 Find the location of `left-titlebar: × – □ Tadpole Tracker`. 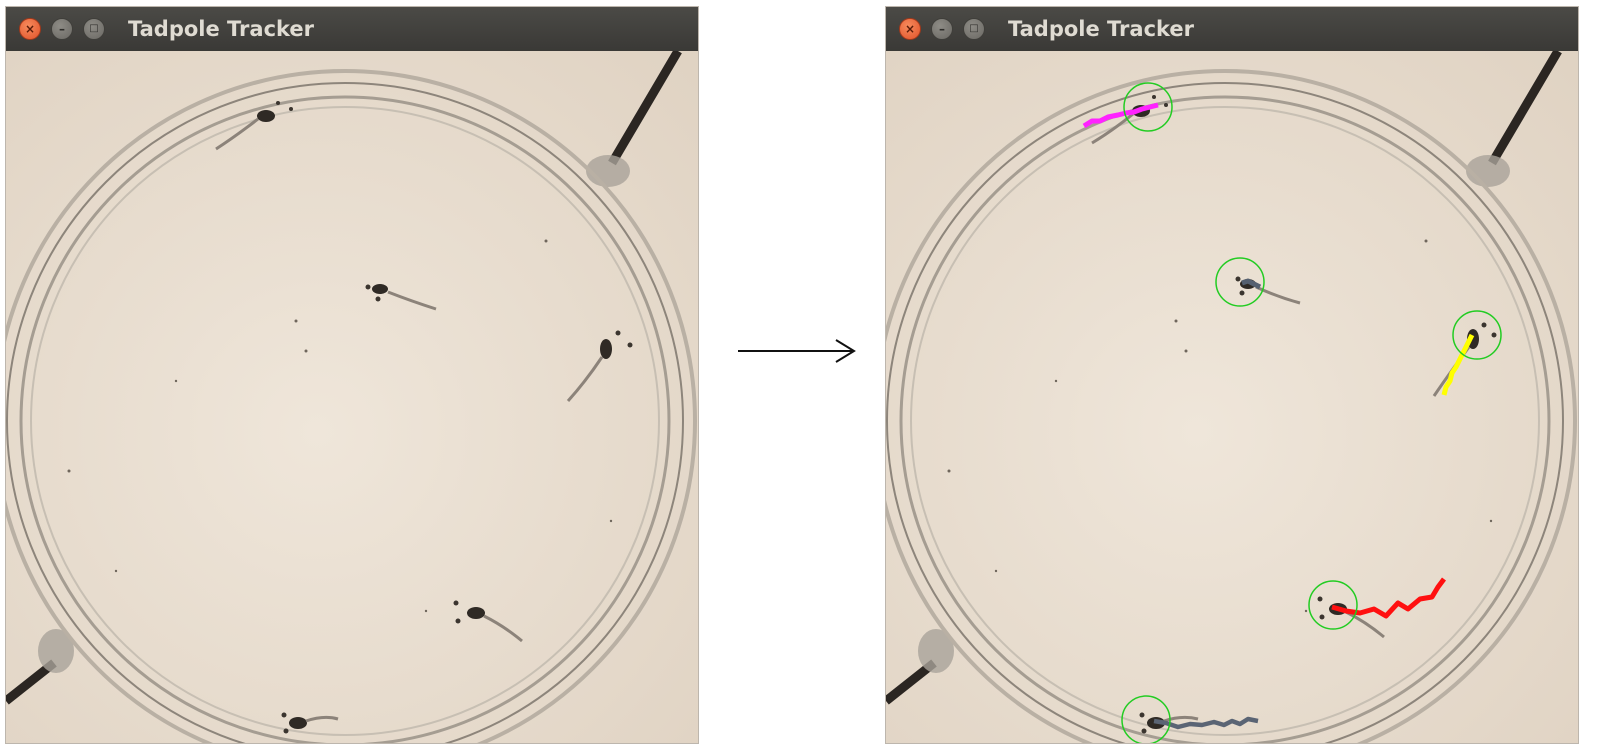

left-titlebar: × – □ Tadpole Tracker is located at coordinates (352, 29).